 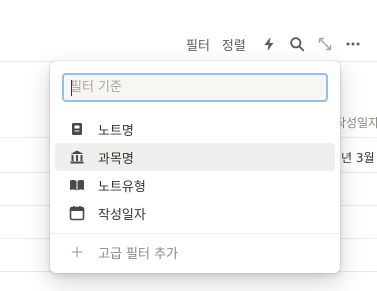 What do you see at coordinates (116, 159) in the screenshot?
I see `filter-option-label: 과목명` at bounding box center [116, 159].